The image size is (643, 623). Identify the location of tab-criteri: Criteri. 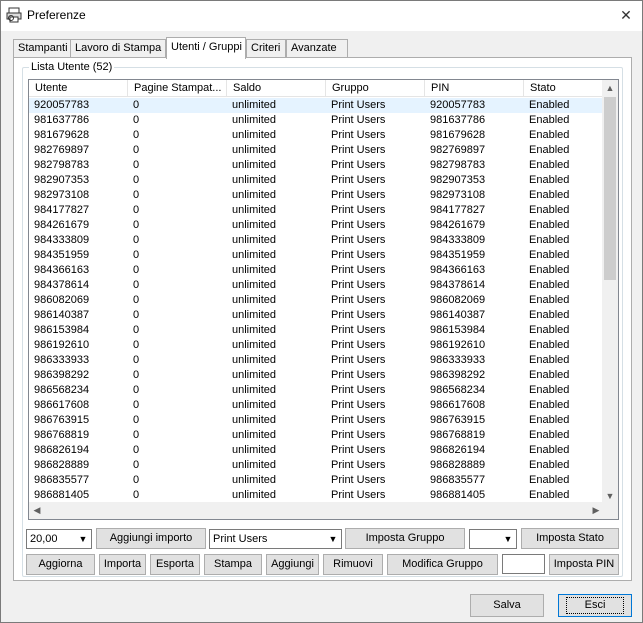
(266, 48).